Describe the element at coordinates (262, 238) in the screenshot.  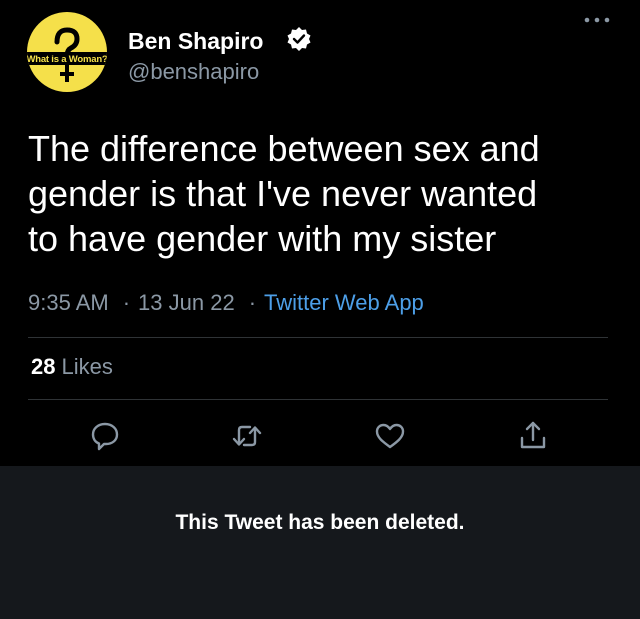
I see `tweet-text-line: to have gender with my sister` at that location.